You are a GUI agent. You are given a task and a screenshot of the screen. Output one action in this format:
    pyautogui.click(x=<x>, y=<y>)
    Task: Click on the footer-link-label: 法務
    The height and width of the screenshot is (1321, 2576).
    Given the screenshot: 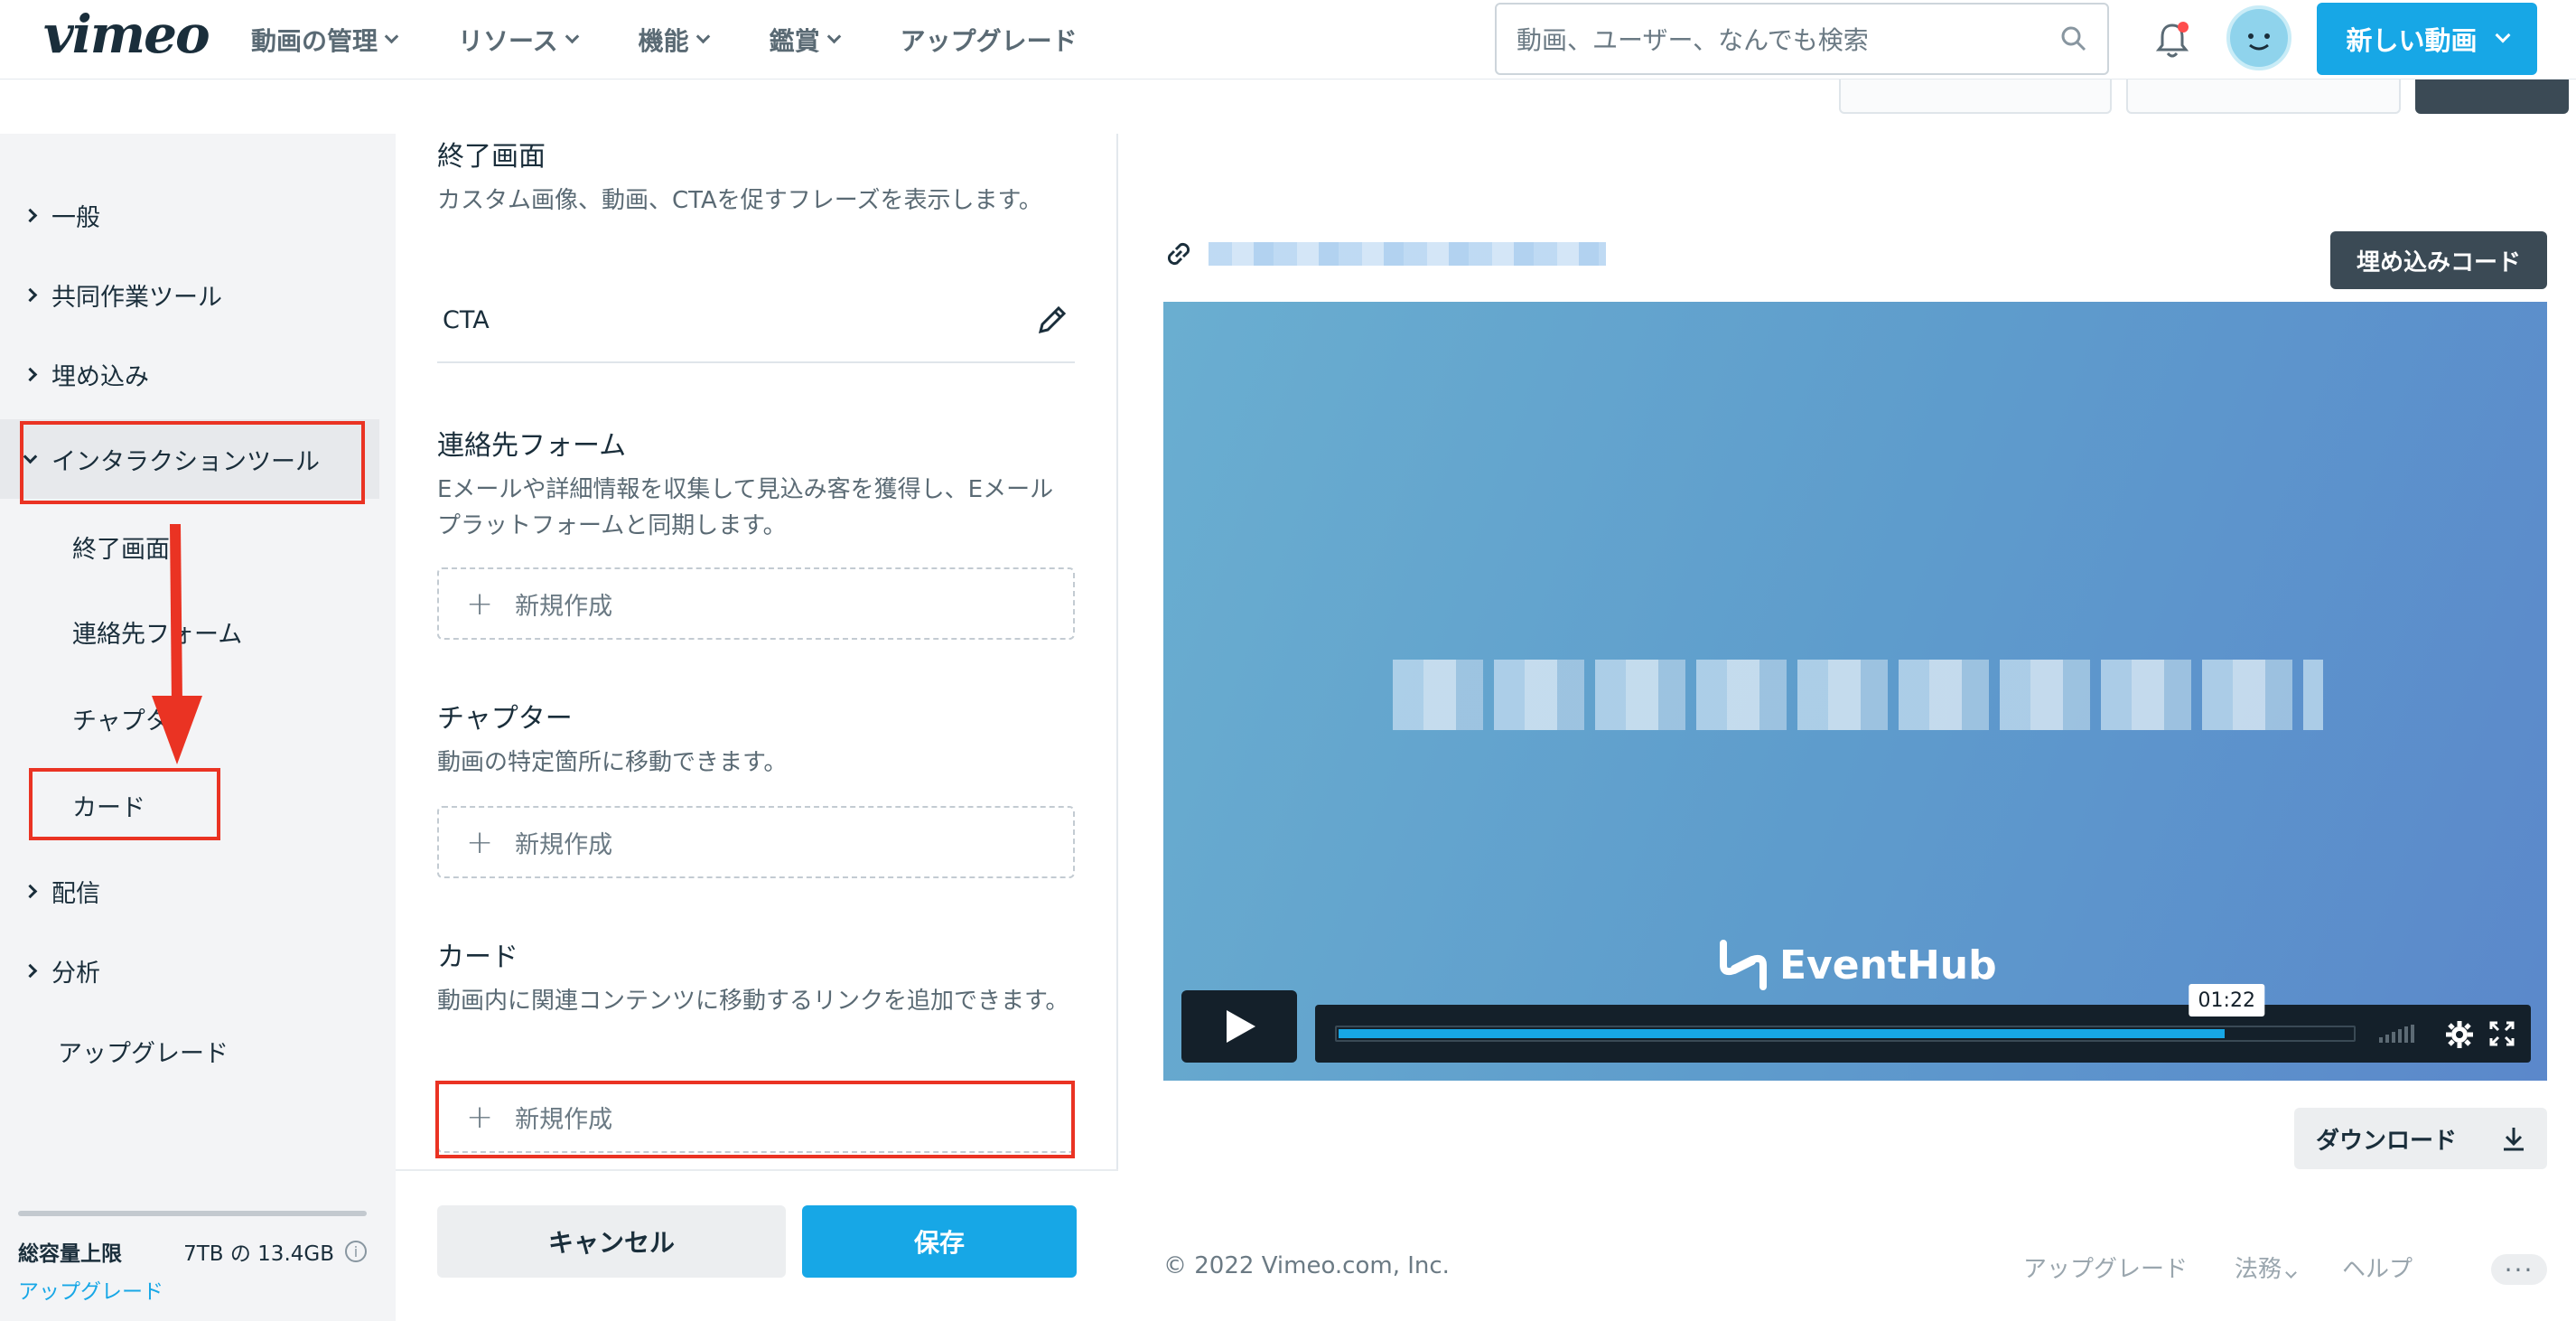 What is the action you would take?
    pyautogui.click(x=2258, y=1269)
    